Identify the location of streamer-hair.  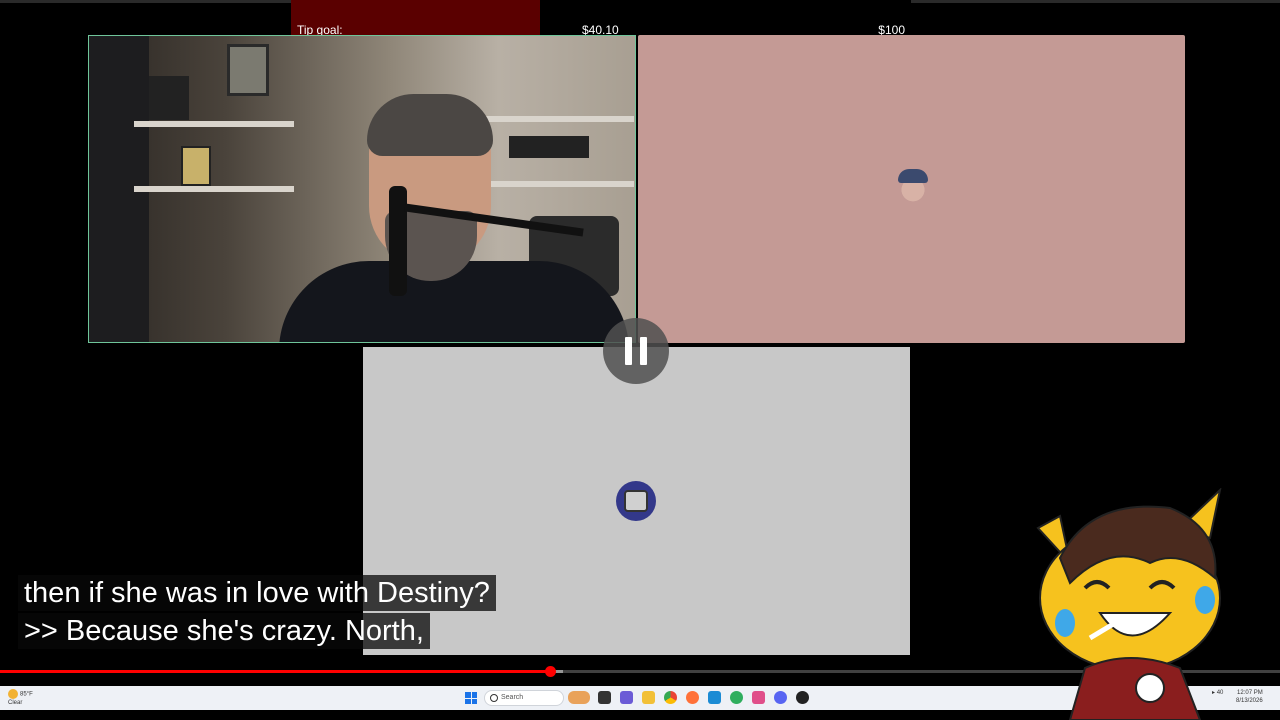
(430, 125).